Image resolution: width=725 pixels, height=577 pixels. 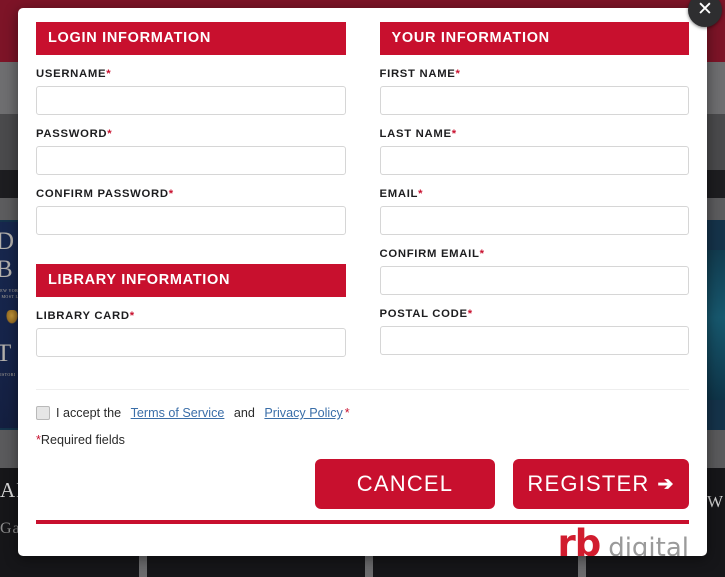 I want to click on field-label: CONFIRM PASSWORD*, so click(x=191, y=194).